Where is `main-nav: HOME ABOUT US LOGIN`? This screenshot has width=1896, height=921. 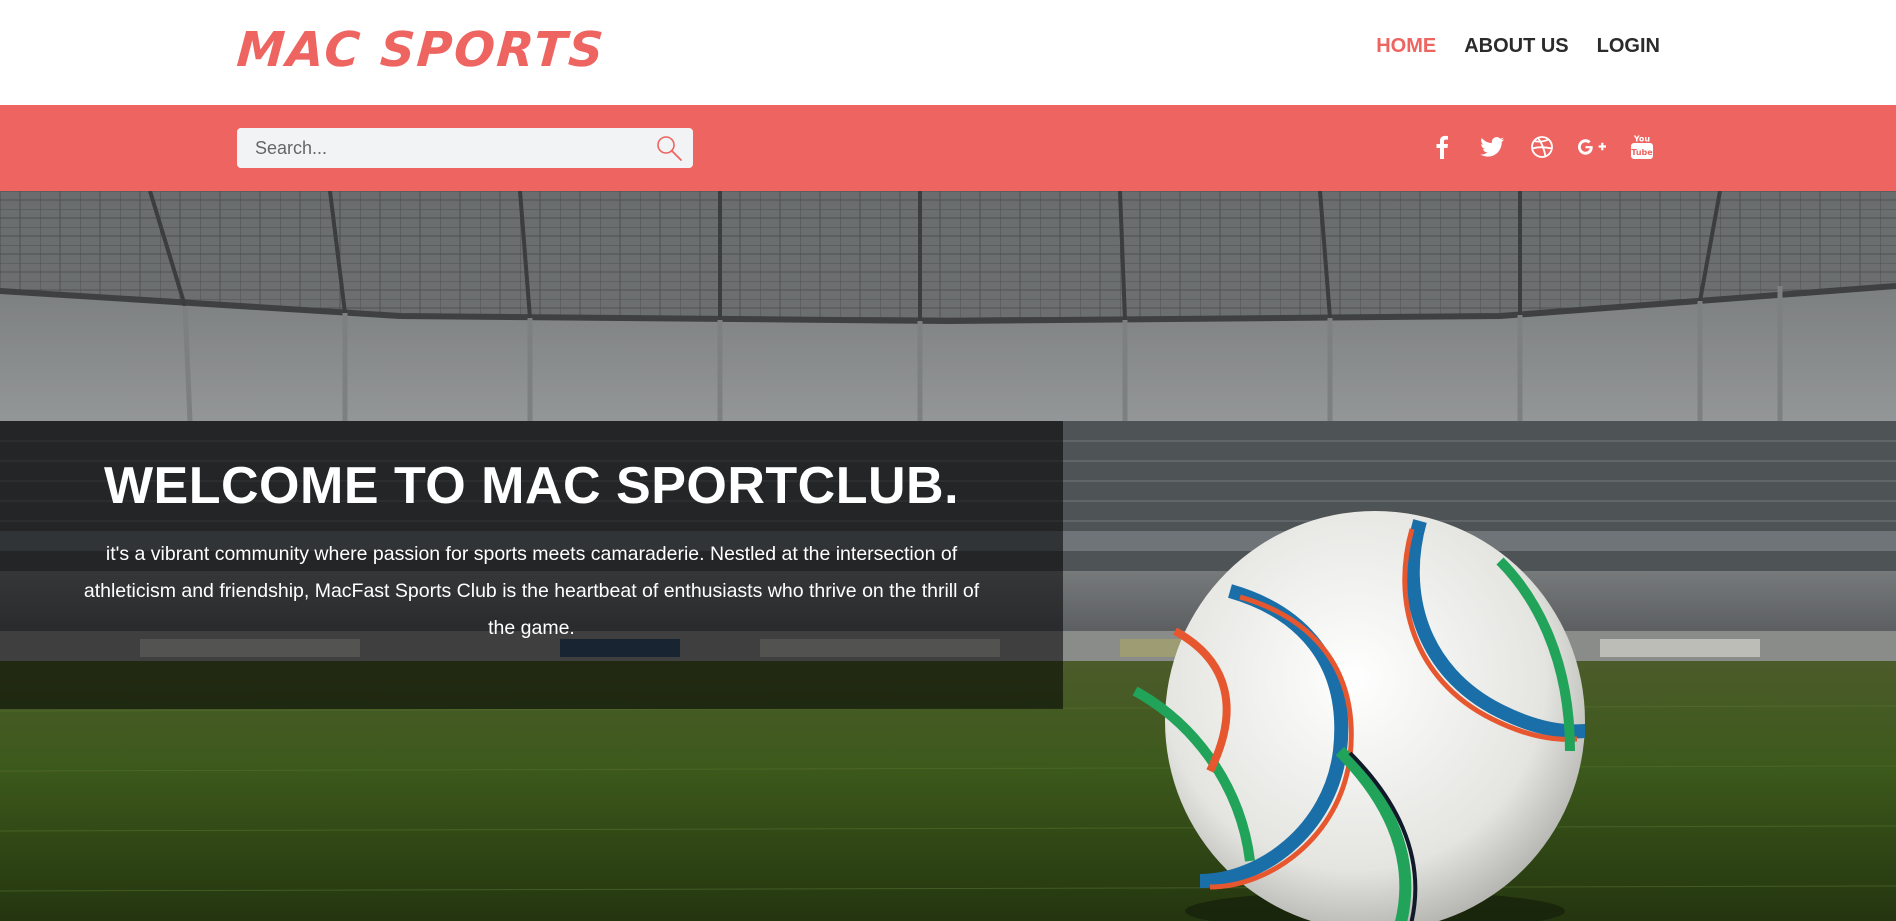 main-nav: HOME ABOUT US LOGIN is located at coordinates (1518, 46).